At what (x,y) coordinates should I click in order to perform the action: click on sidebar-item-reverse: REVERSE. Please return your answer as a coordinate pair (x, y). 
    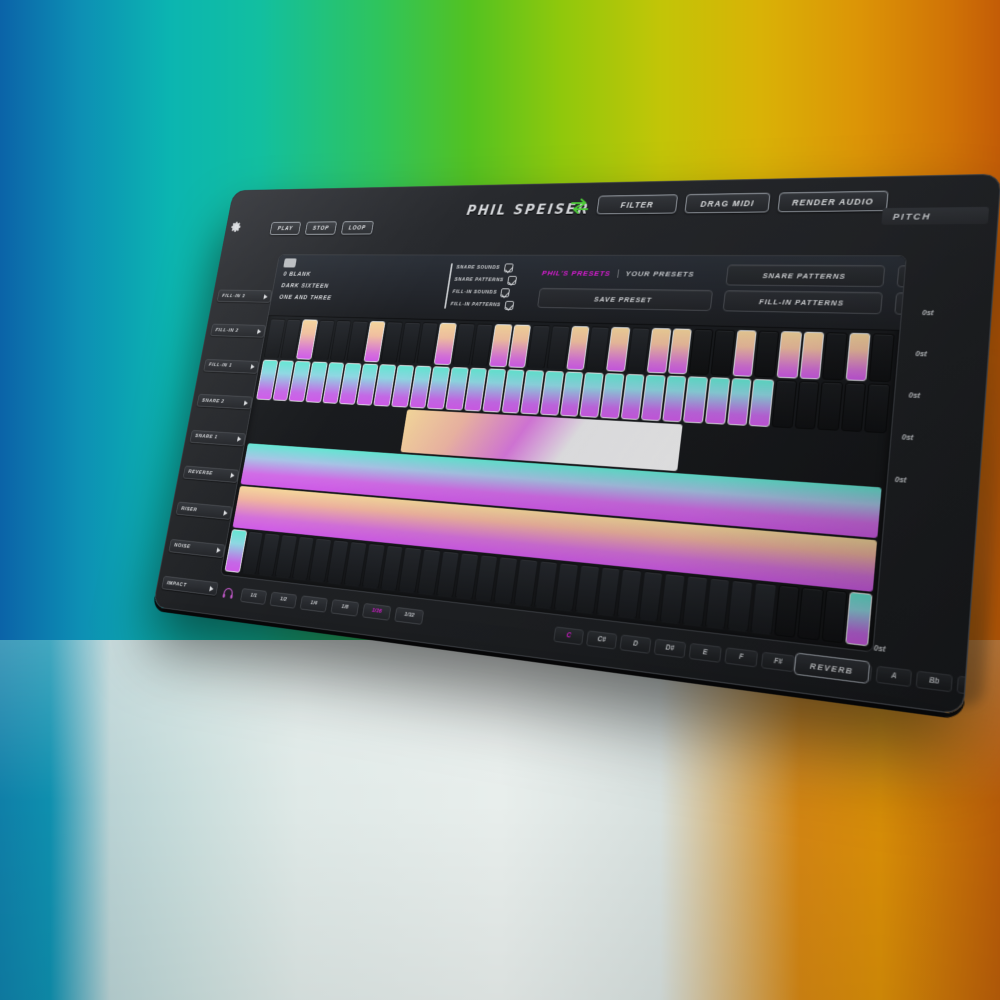
    Looking at the image, I should click on (211, 474).